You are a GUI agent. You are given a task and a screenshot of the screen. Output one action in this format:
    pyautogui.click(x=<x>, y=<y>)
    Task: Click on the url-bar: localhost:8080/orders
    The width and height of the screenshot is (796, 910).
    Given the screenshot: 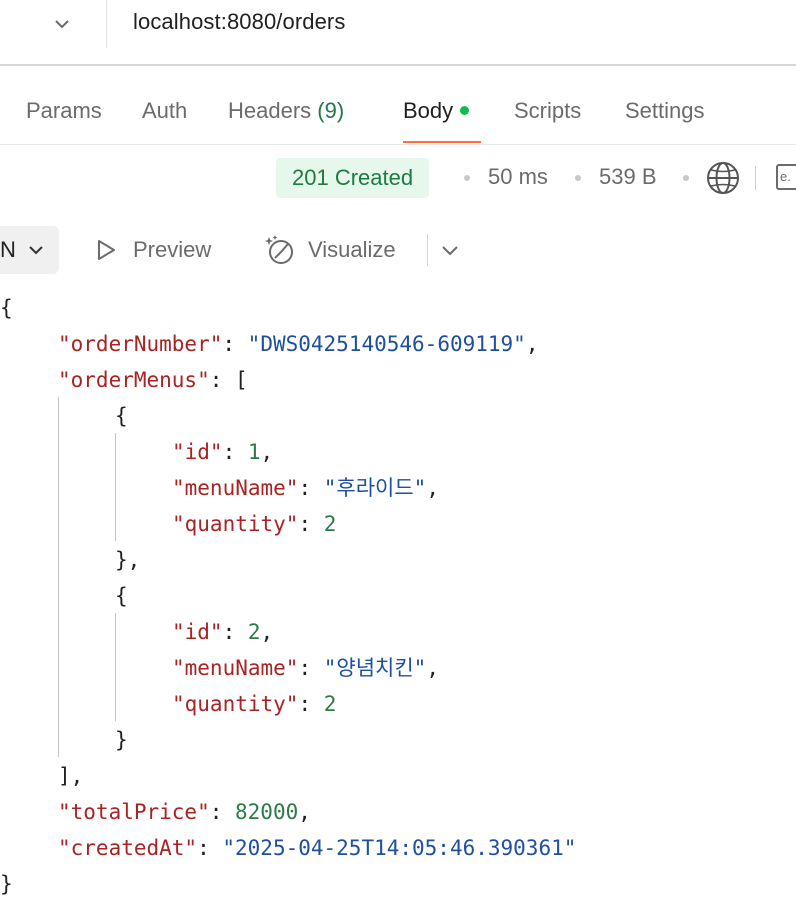 What is the action you would take?
    pyautogui.click(x=398, y=32)
    